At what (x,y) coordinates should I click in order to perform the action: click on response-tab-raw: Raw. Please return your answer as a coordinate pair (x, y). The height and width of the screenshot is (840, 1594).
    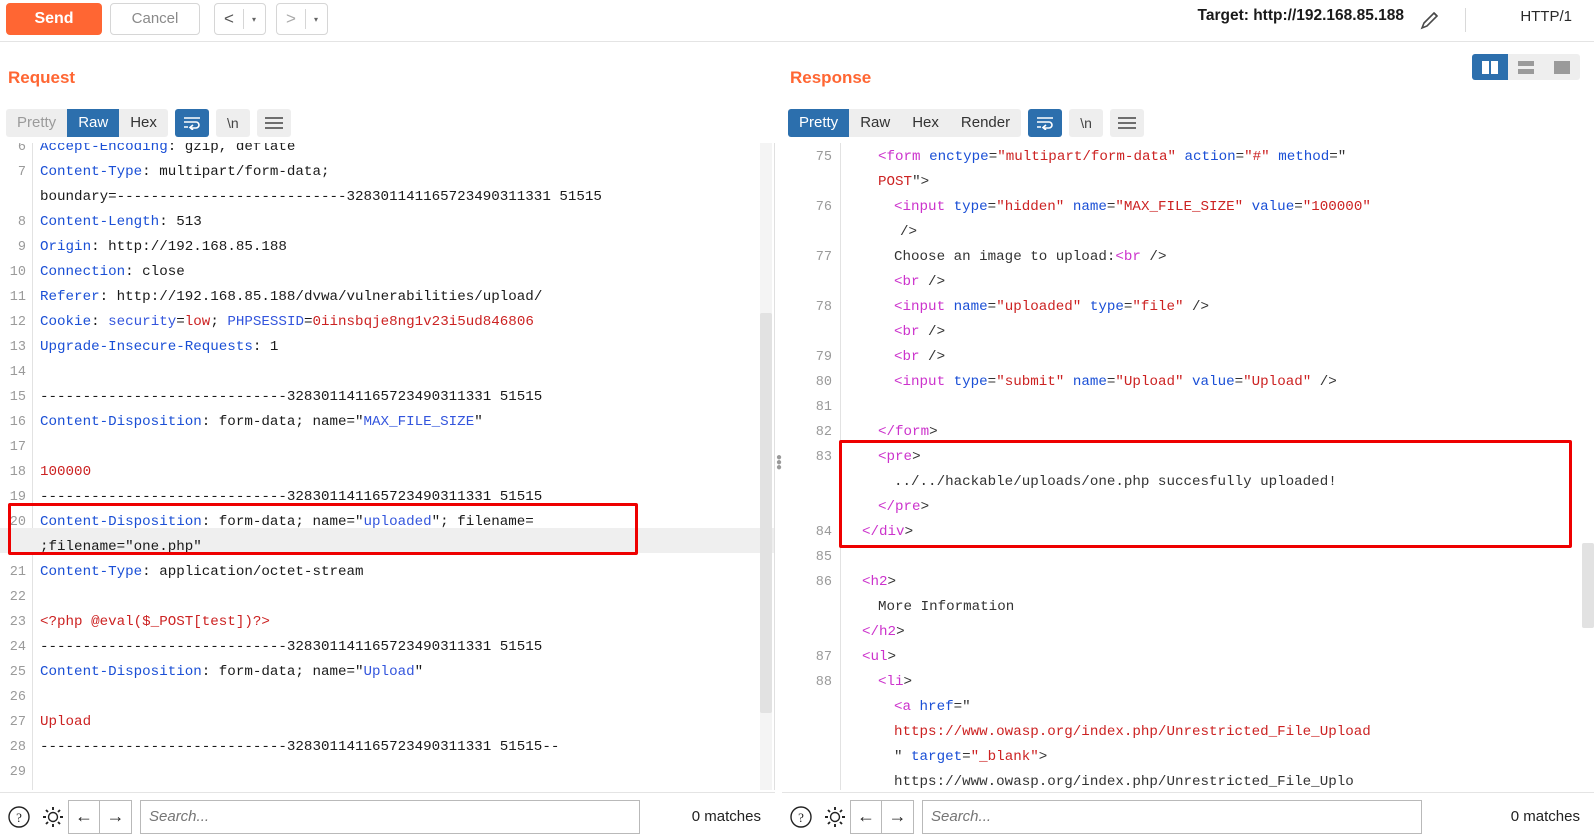
    Looking at the image, I should click on (875, 123).